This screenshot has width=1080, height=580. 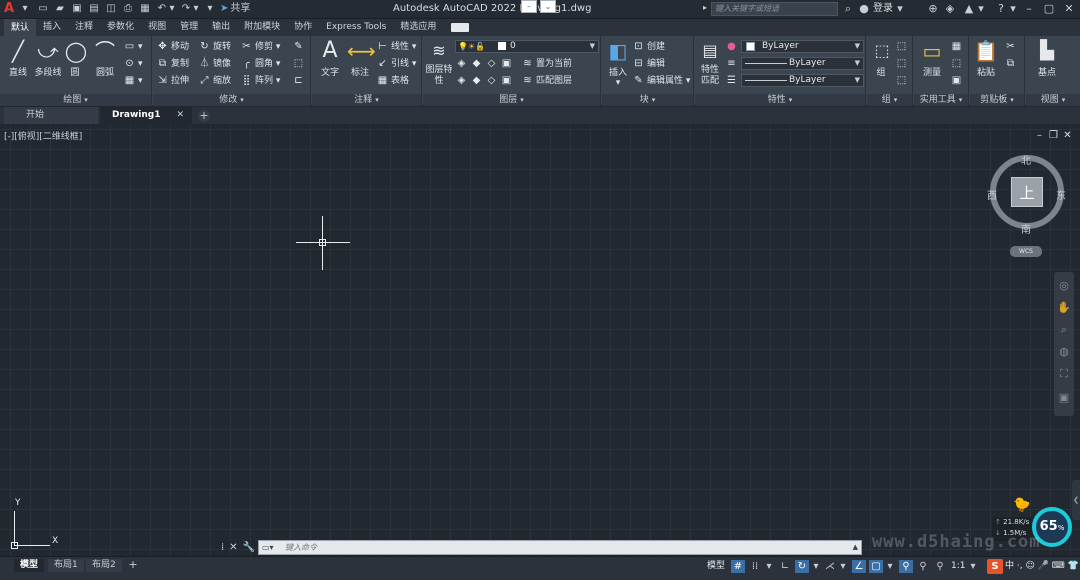 What do you see at coordinates (957, 63) in the screenshot?
I see `select-all-button: ⬚` at bounding box center [957, 63].